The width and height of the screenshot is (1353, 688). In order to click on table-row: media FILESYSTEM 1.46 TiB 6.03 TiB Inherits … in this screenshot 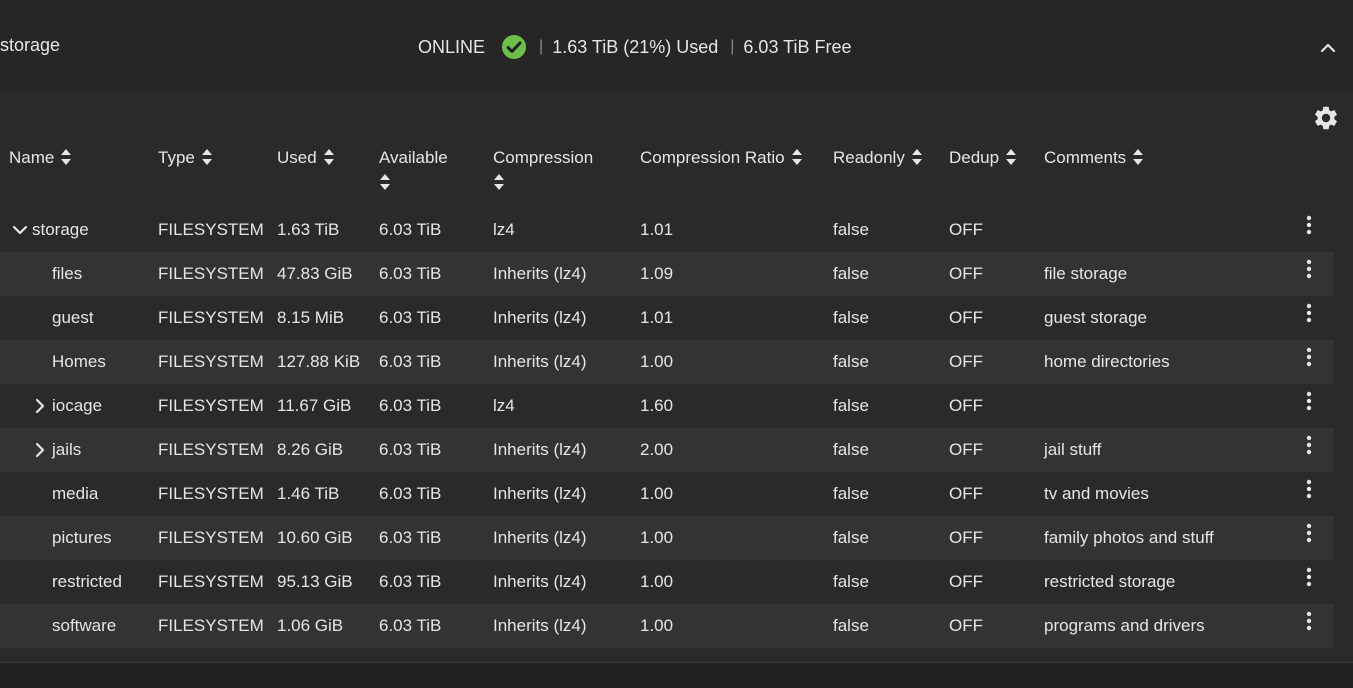, I will do `click(667, 494)`.